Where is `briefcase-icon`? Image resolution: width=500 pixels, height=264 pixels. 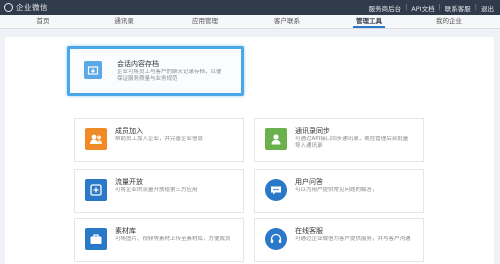 briefcase-icon is located at coordinates (96, 239).